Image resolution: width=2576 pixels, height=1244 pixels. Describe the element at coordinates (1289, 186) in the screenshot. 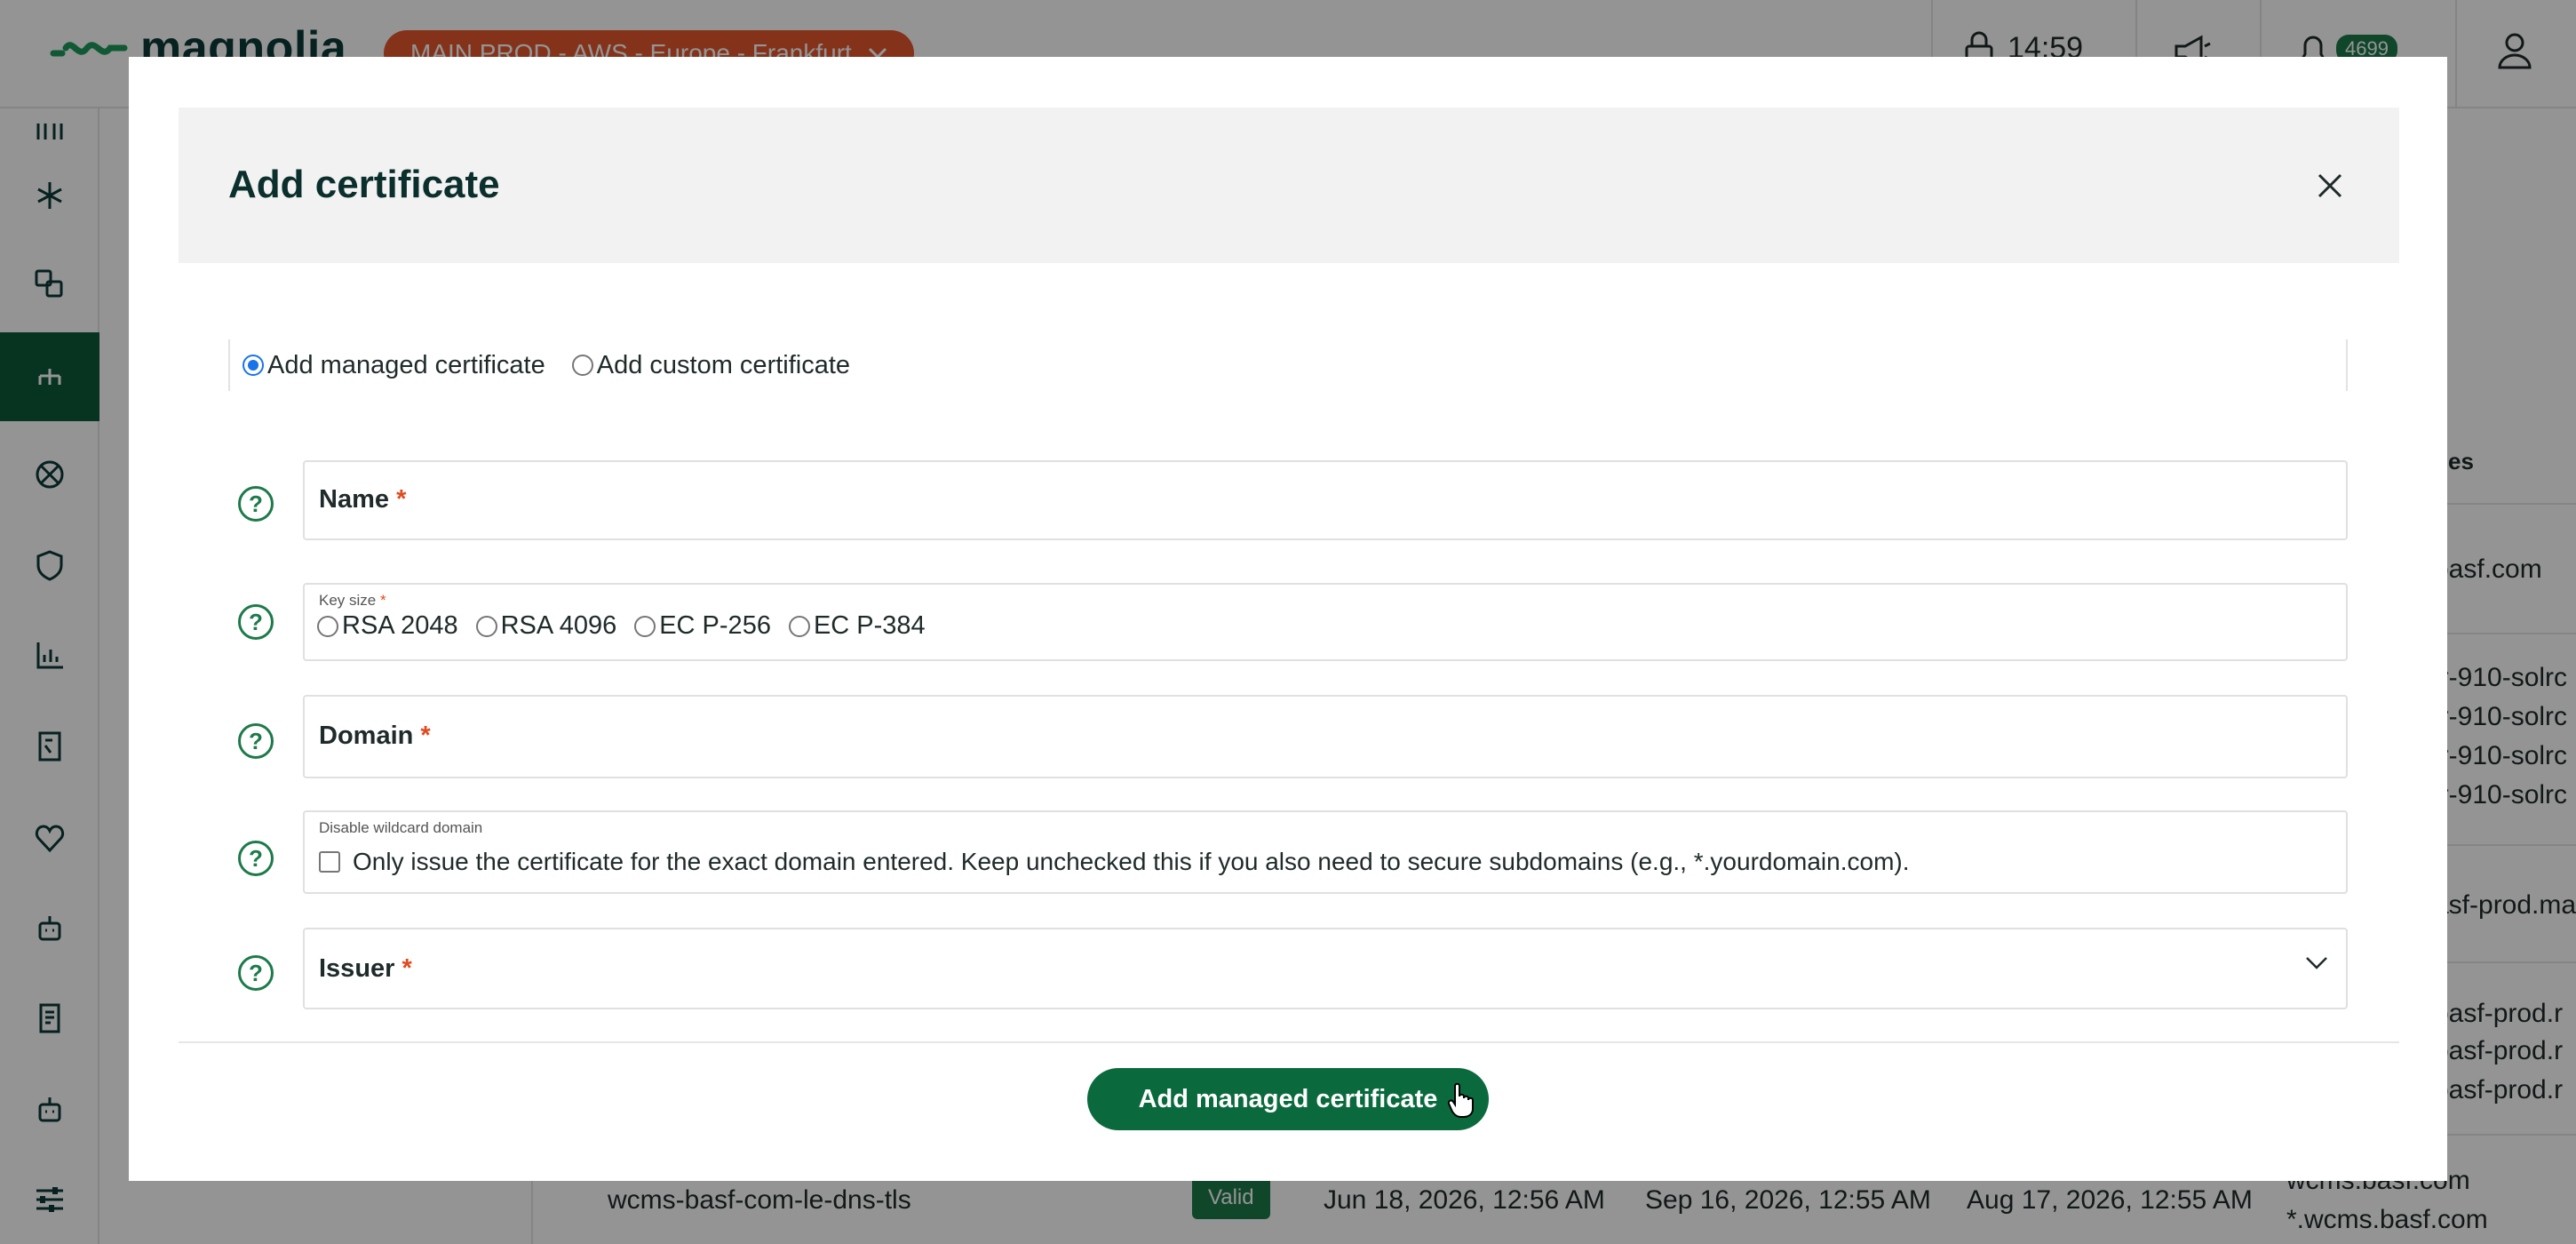

I see `dialog-header: Add certificate` at that location.